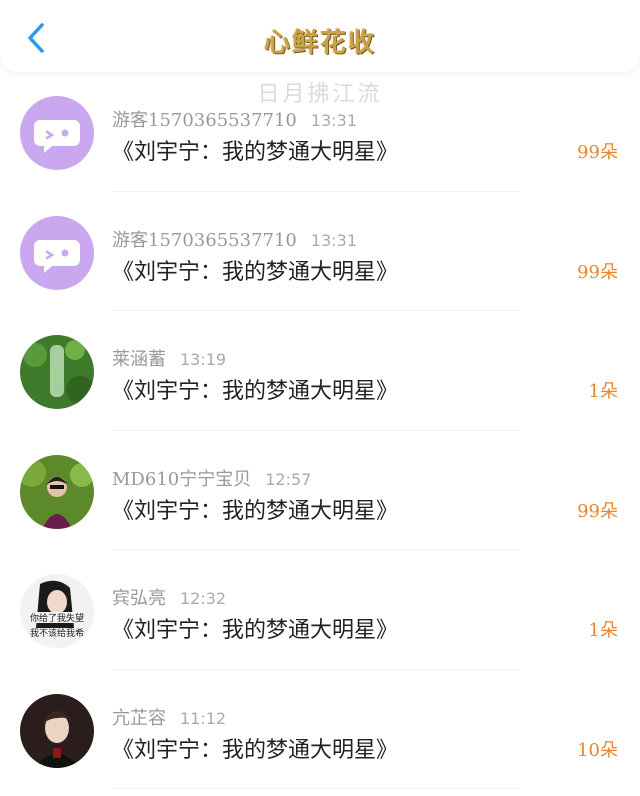 The image size is (640, 796). Describe the element at coordinates (169, 597) in the screenshot. I see `item-meta: 宾弘亮 12:32` at that location.